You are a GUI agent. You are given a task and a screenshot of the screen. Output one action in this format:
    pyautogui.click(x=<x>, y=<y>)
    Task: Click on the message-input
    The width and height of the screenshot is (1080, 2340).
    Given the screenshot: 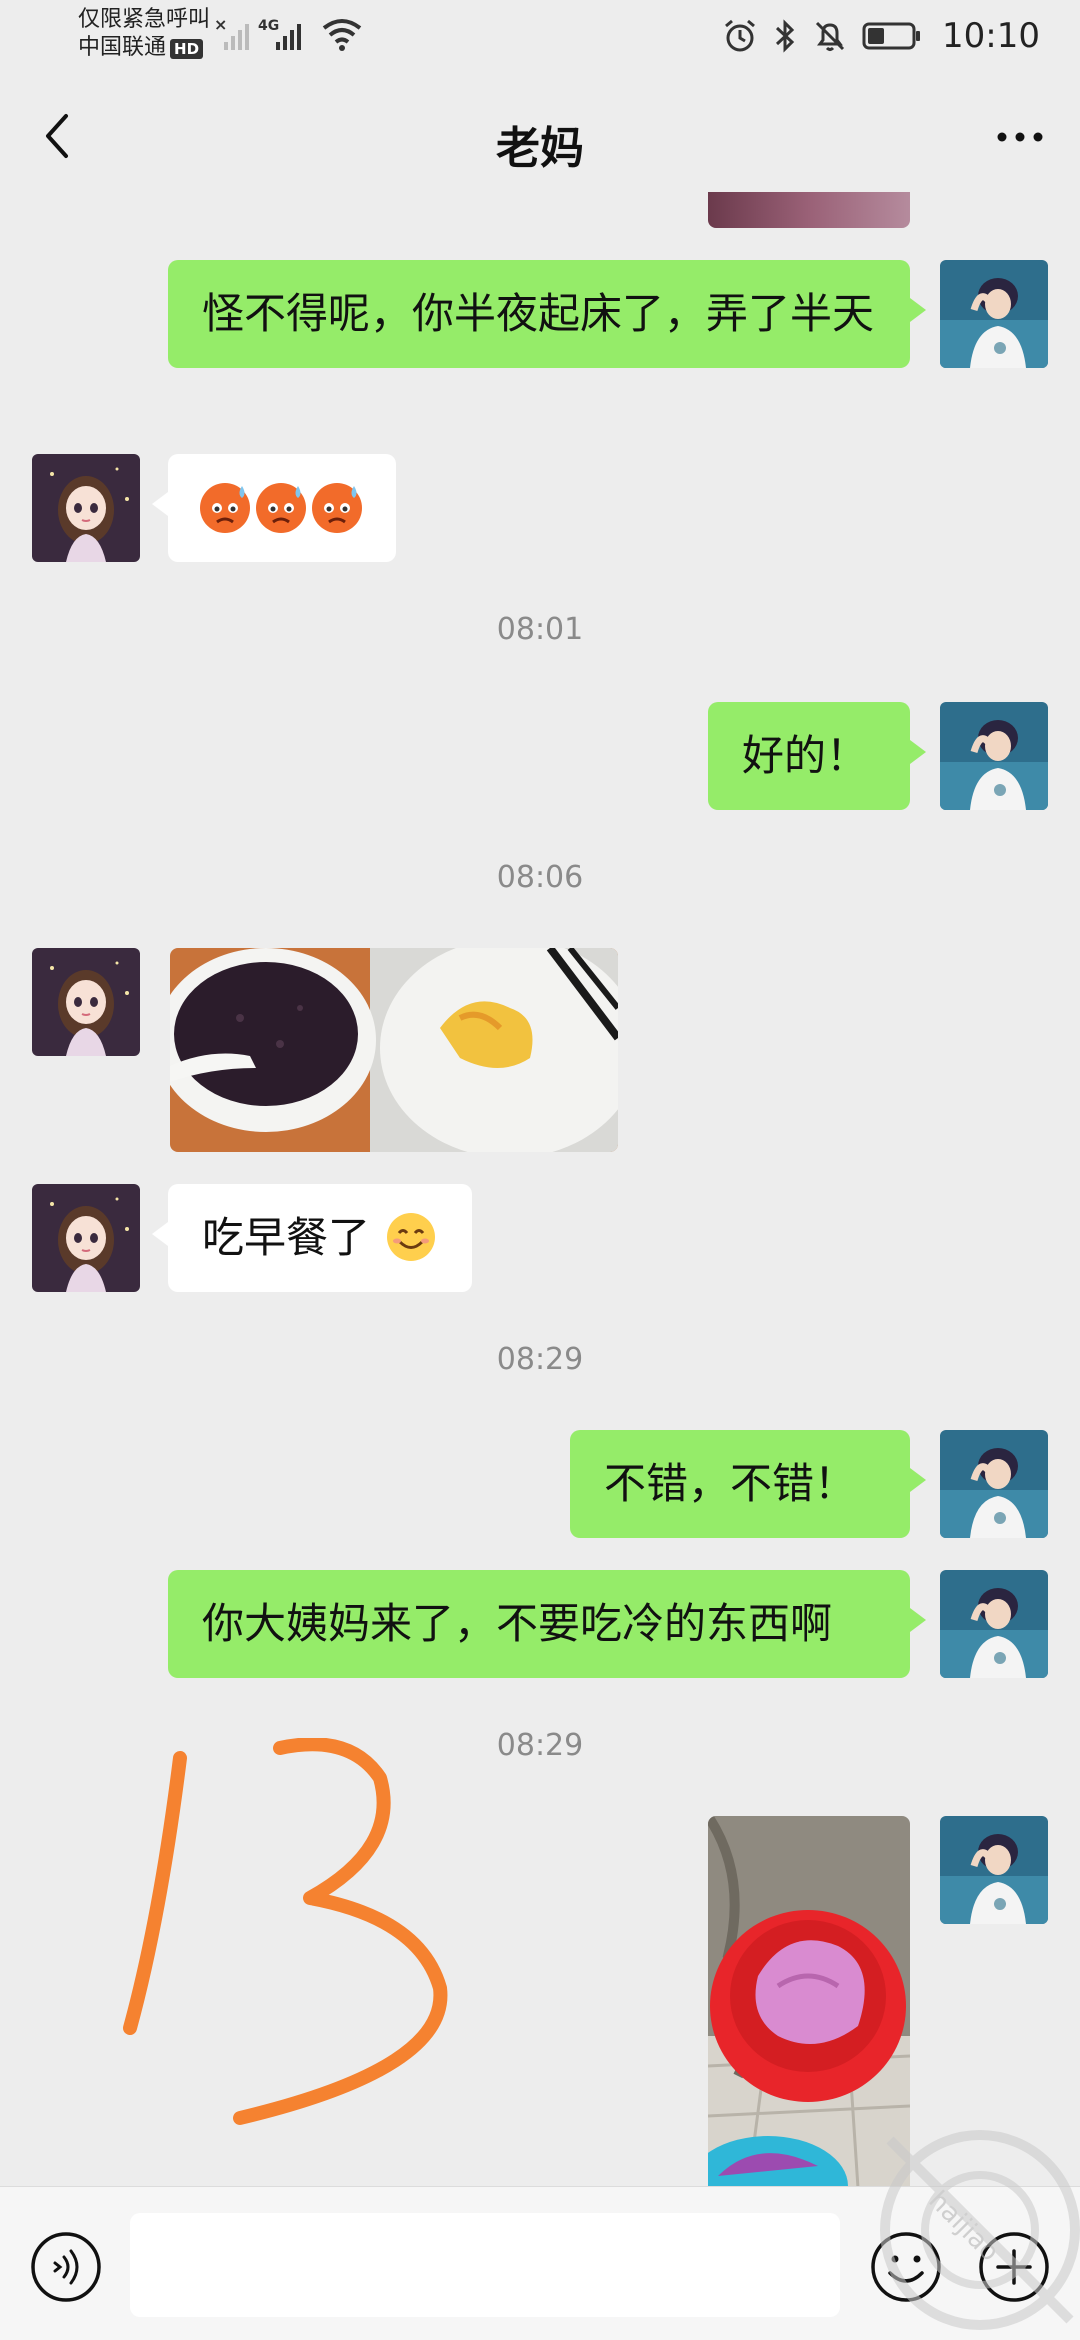 What is the action you would take?
    pyautogui.click(x=485, y=2265)
    